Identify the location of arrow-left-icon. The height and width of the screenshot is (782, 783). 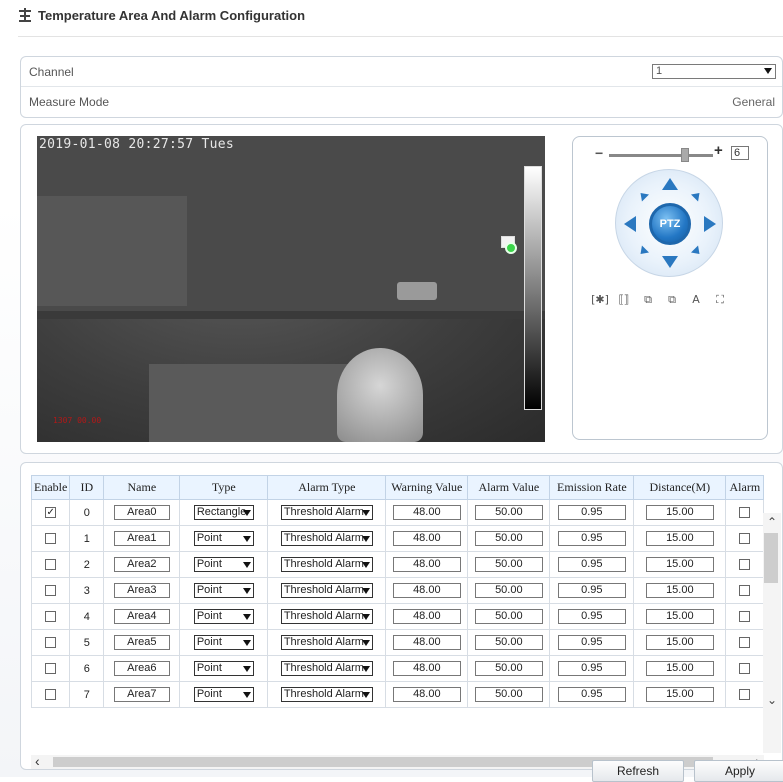
(630, 224).